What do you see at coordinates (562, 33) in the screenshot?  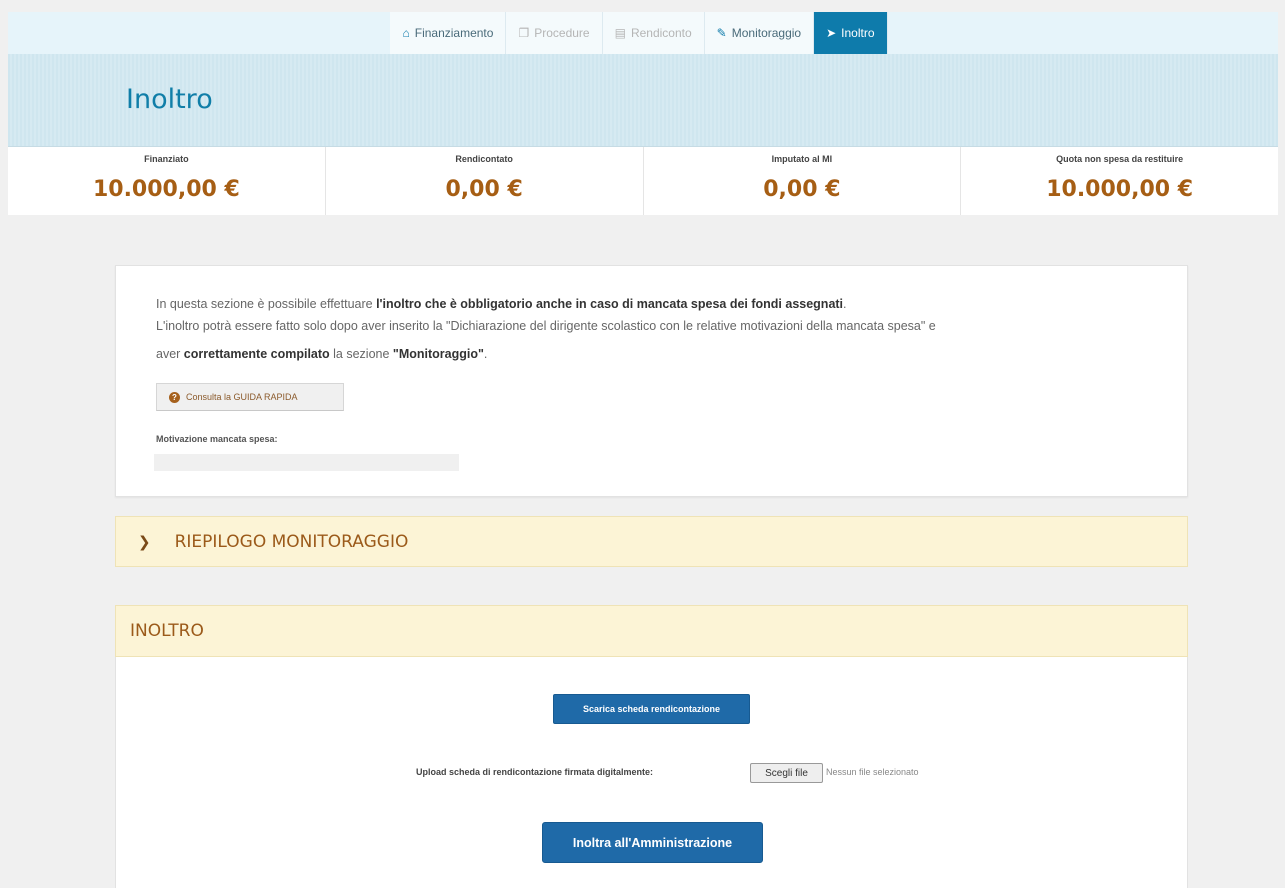 I see `tab-label: Procedure` at bounding box center [562, 33].